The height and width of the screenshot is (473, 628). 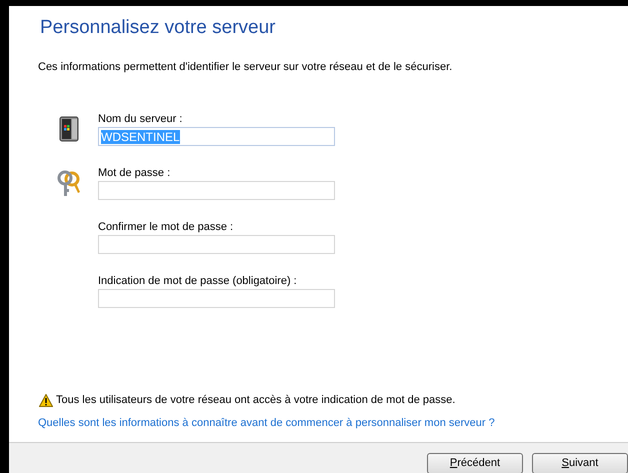 I want to click on field-label: Nom du serveur :, so click(x=141, y=119).